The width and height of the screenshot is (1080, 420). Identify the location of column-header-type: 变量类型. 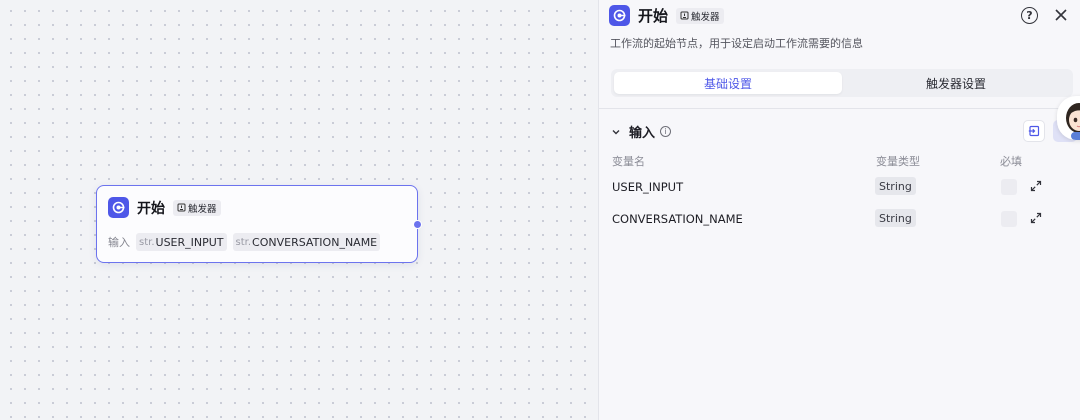
(898, 161).